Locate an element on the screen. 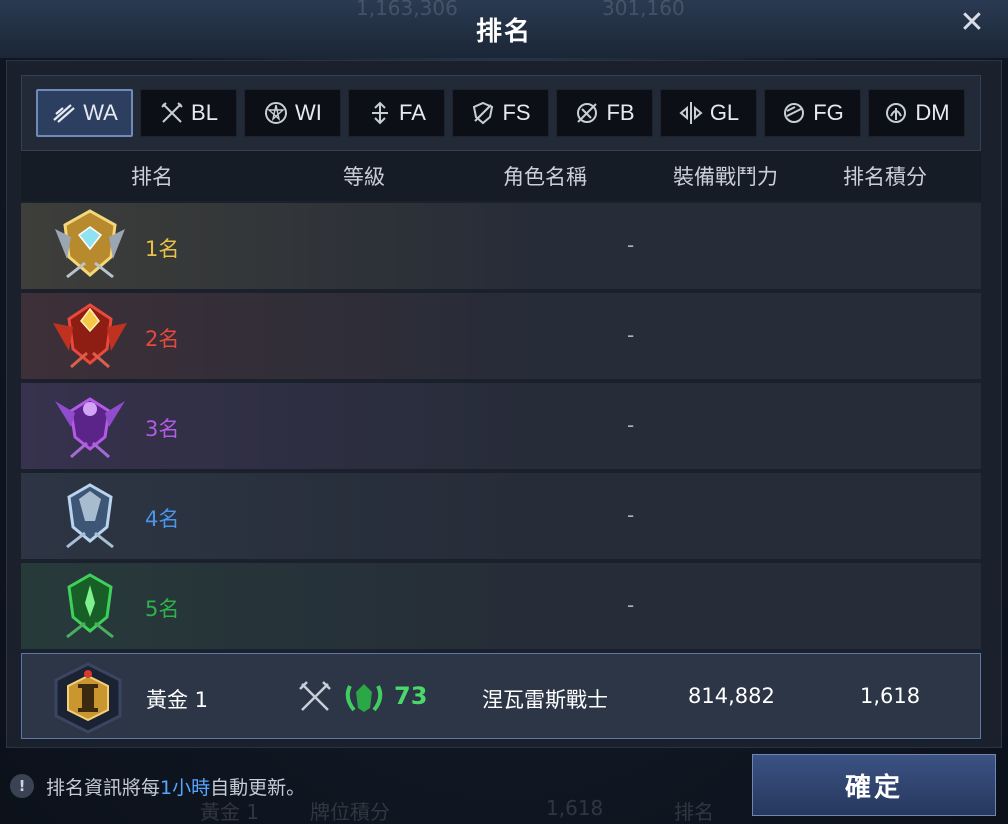 Image resolution: width=1008 pixels, height=824 pixels. header-level: 等級 is located at coordinates (364, 177).